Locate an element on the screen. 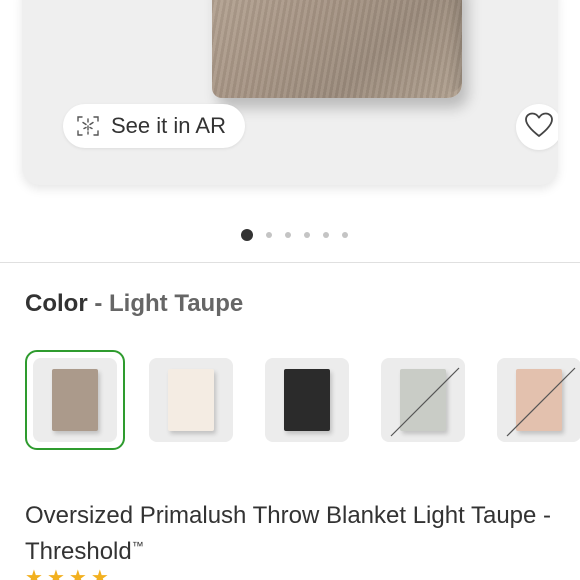 The height and width of the screenshot is (580, 580). color-swatch-black is located at coordinates (307, 400).